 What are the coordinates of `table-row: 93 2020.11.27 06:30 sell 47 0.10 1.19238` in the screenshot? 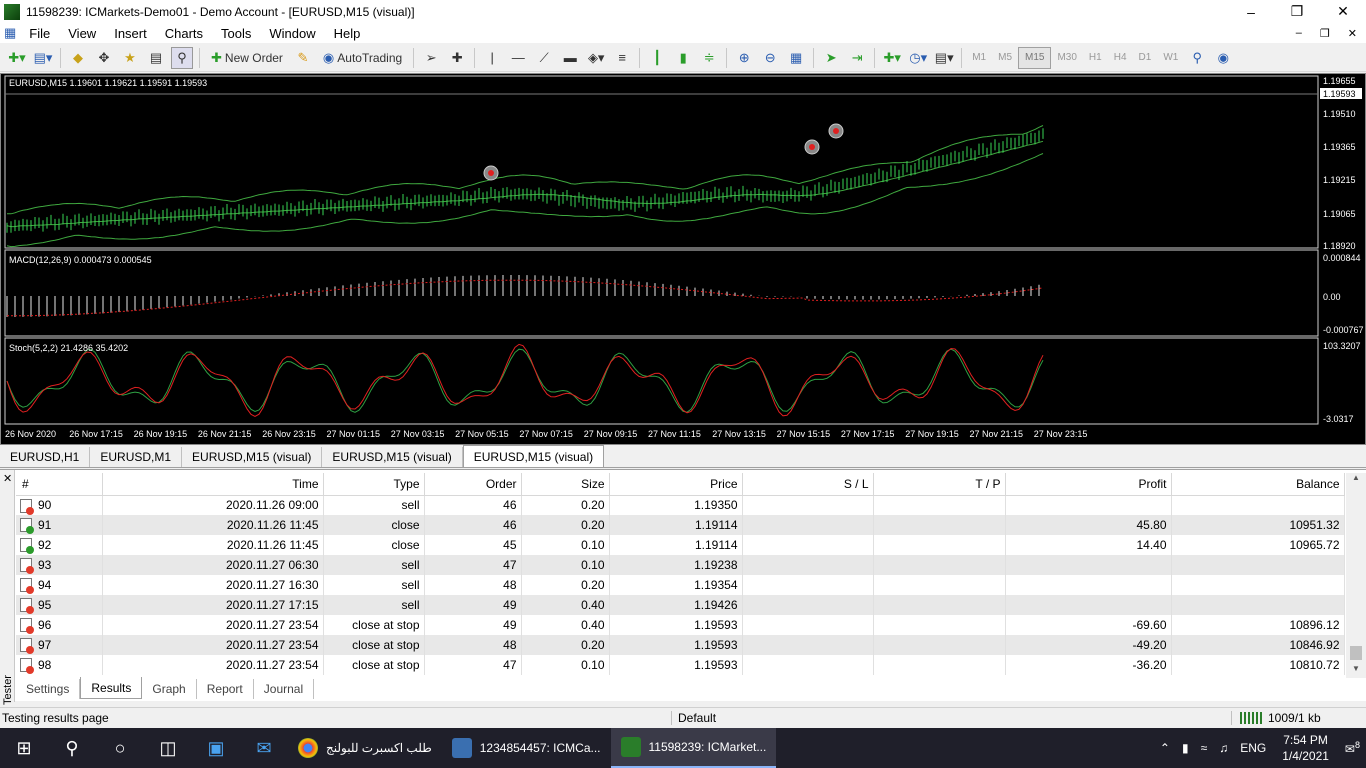 It's located at (680, 565).